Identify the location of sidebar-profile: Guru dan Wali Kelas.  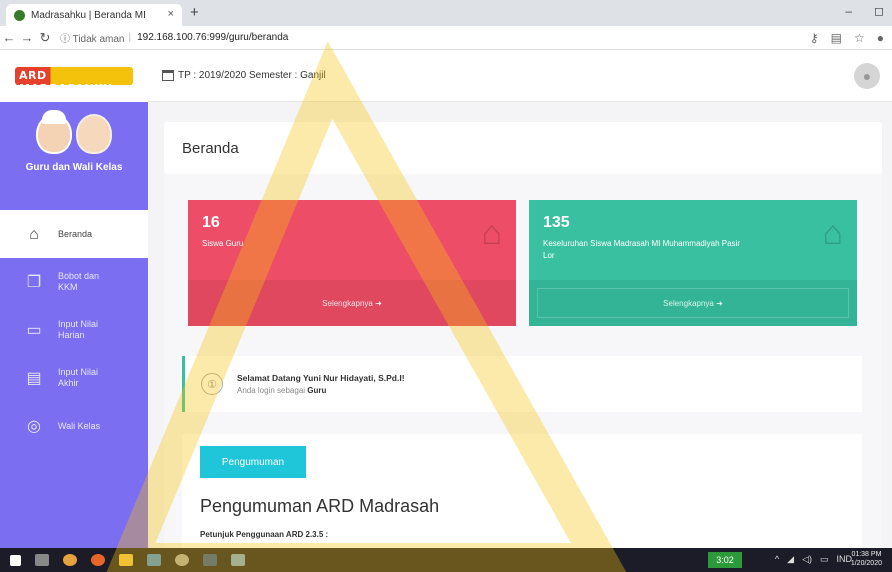
(74, 156).